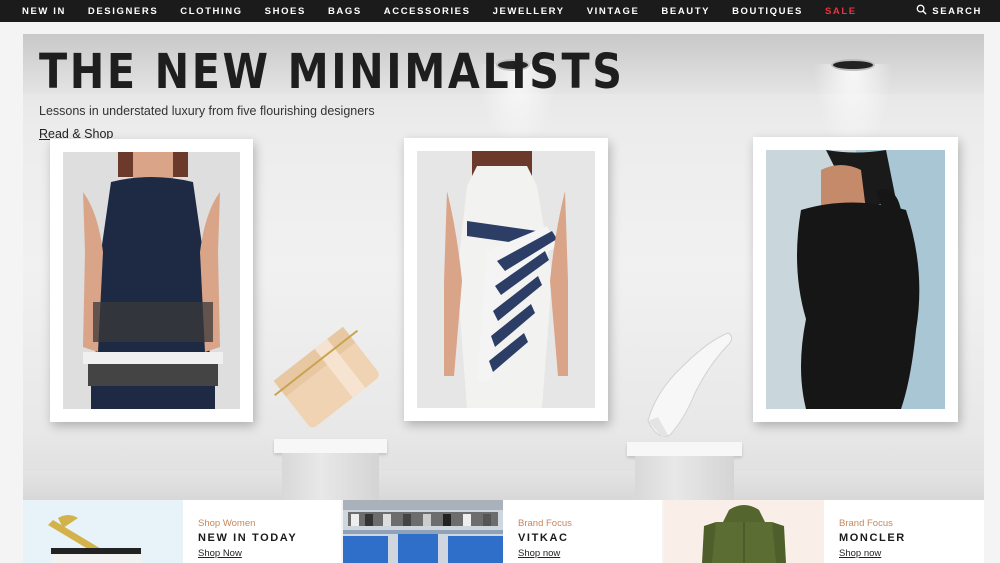  I want to click on promo-card-new-in-today: Shop Women NEW IN TODAY Shop Now, so click(182, 531).